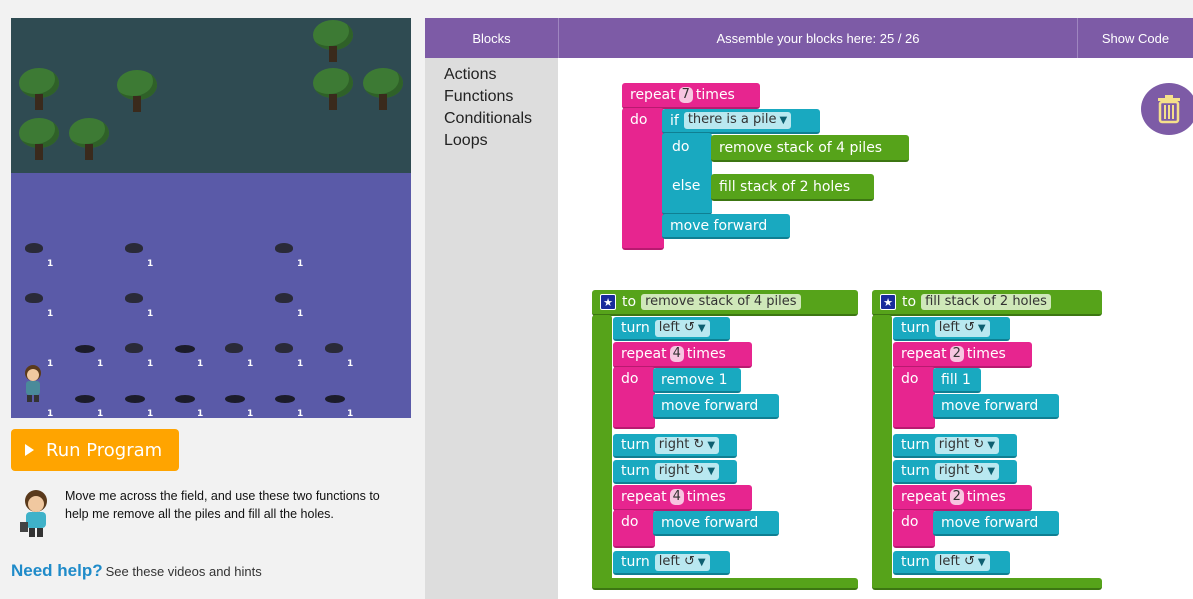 The height and width of the screenshot is (599, 1193). Describe the element at coordinates (33, 513) in the screenshot. I see `farmer-avatar-icon` at that location.